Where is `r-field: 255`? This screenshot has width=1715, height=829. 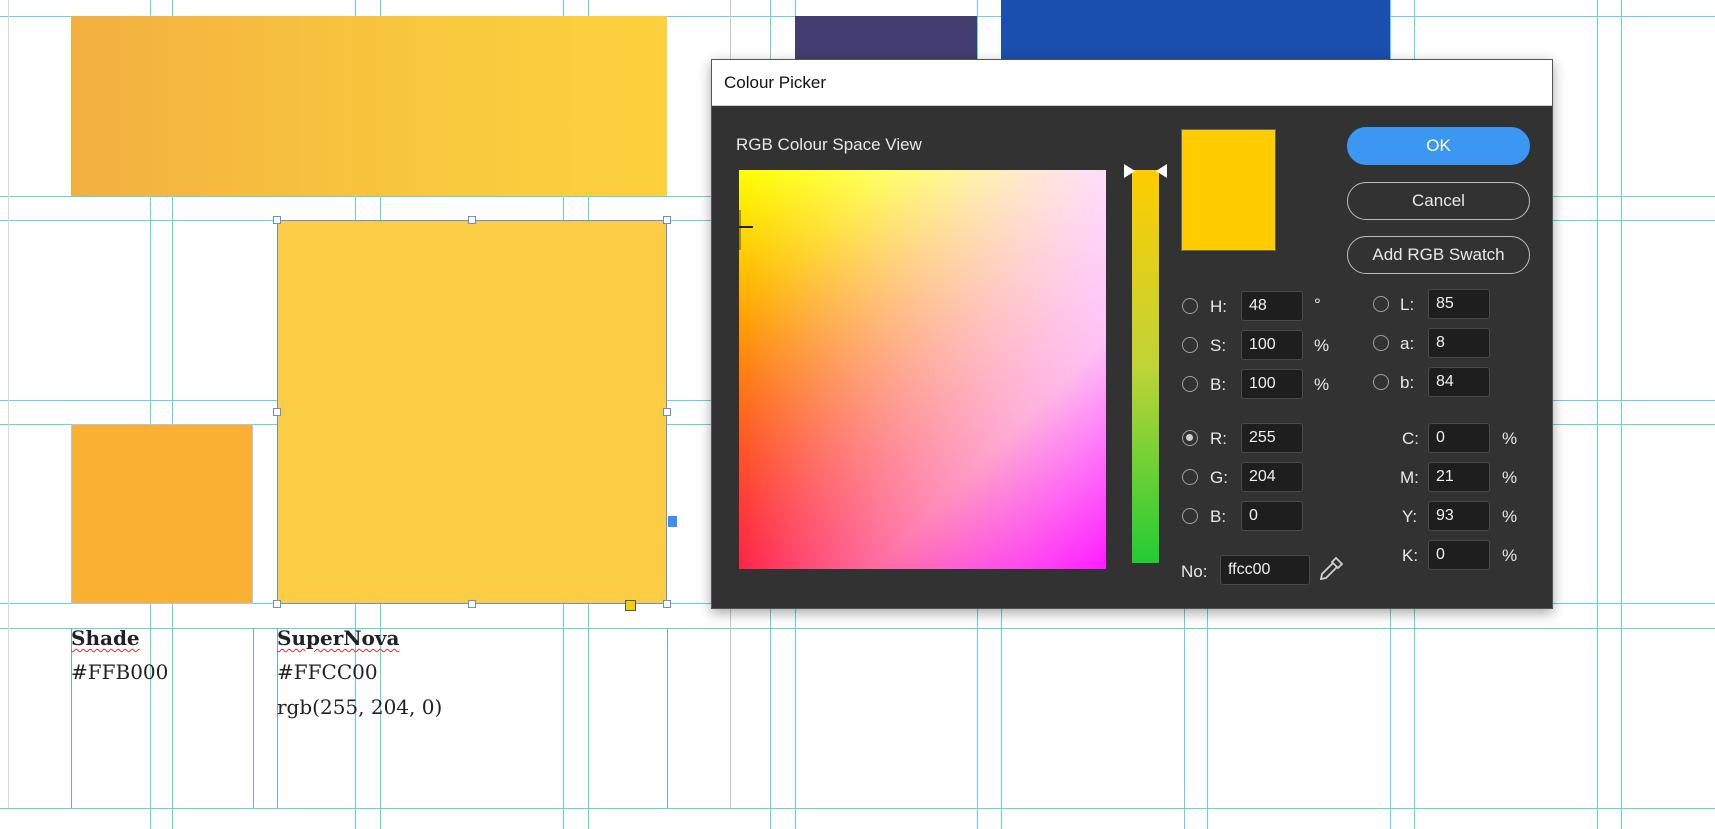 r-field: 255 is located at coordinates (1272, 438).